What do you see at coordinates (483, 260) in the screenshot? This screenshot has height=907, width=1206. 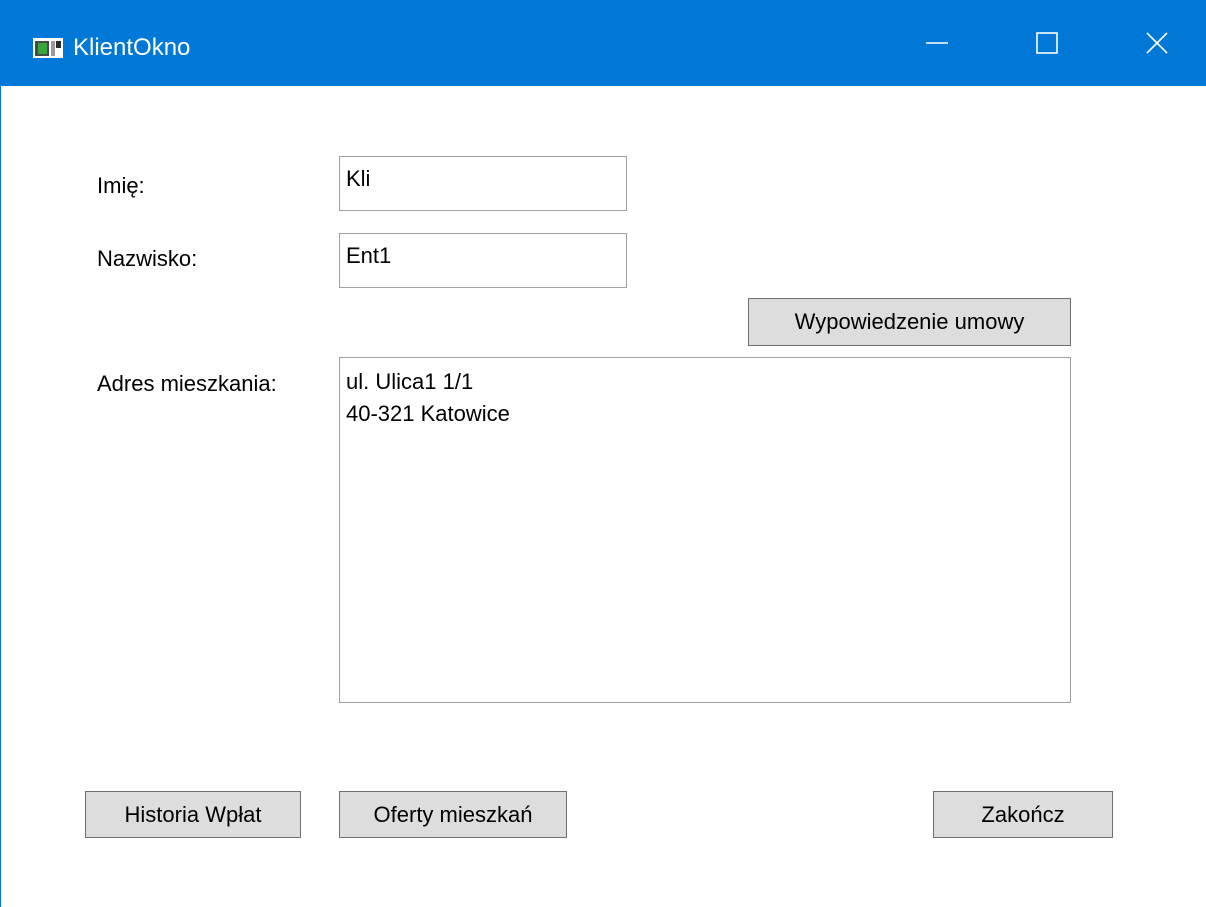 I see `last-name-input: Ent1` at bounding box center [483, 260].